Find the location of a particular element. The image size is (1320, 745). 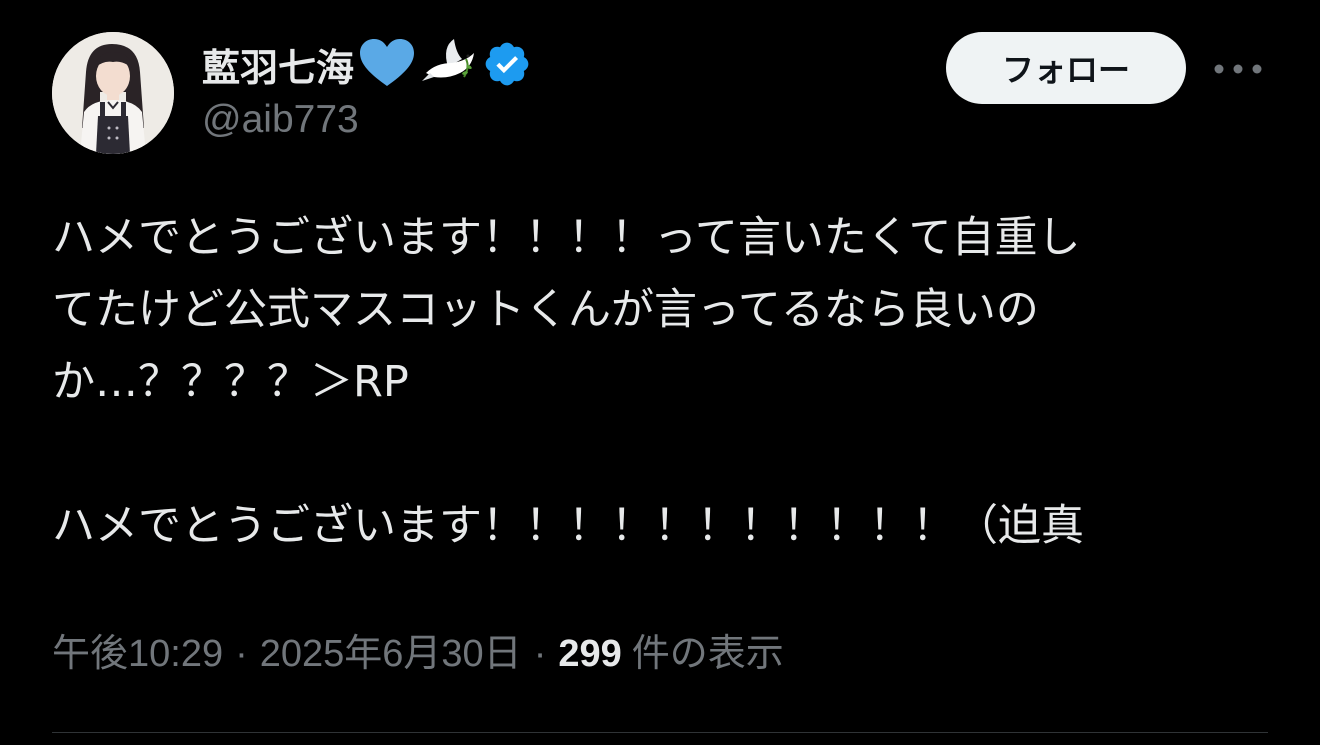

user-handle: @aib773 is located at coordinates (280, 120).